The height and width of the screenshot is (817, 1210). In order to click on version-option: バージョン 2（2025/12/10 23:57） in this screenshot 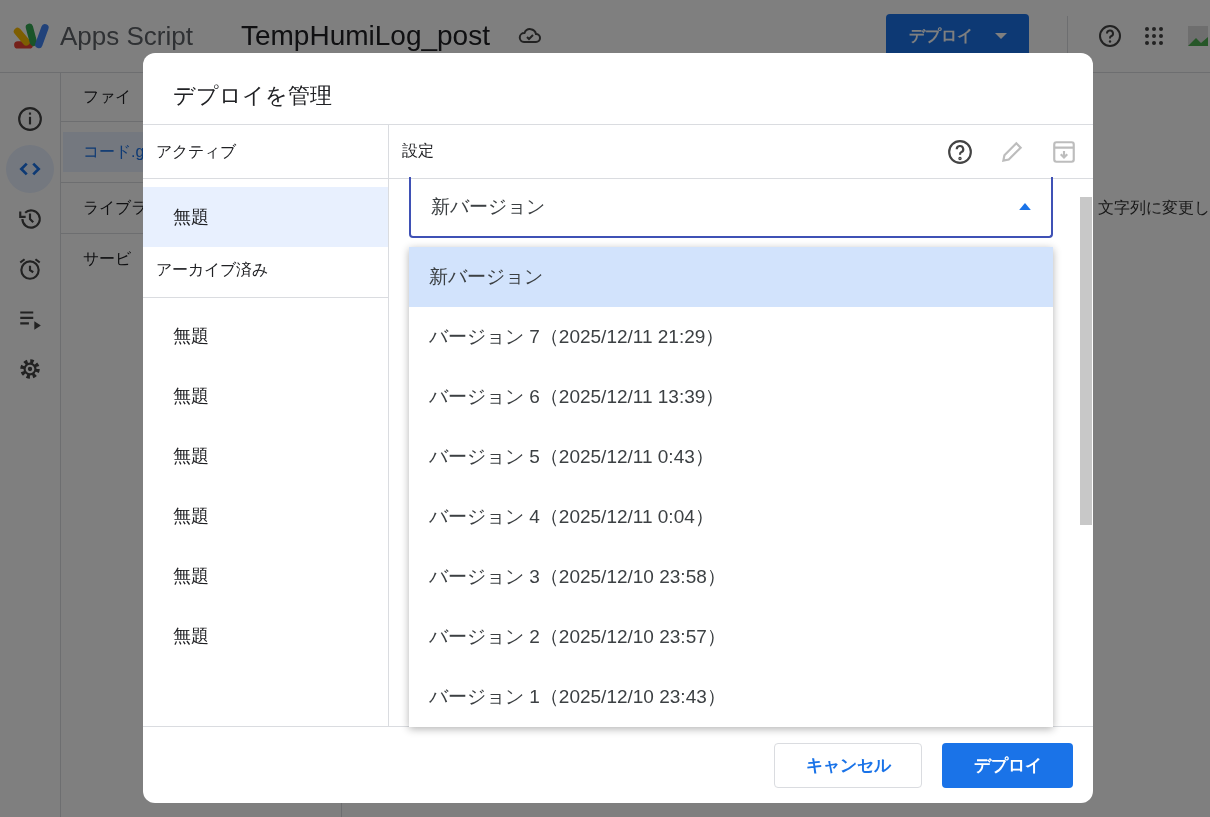, I will do `click(731, 637)`.